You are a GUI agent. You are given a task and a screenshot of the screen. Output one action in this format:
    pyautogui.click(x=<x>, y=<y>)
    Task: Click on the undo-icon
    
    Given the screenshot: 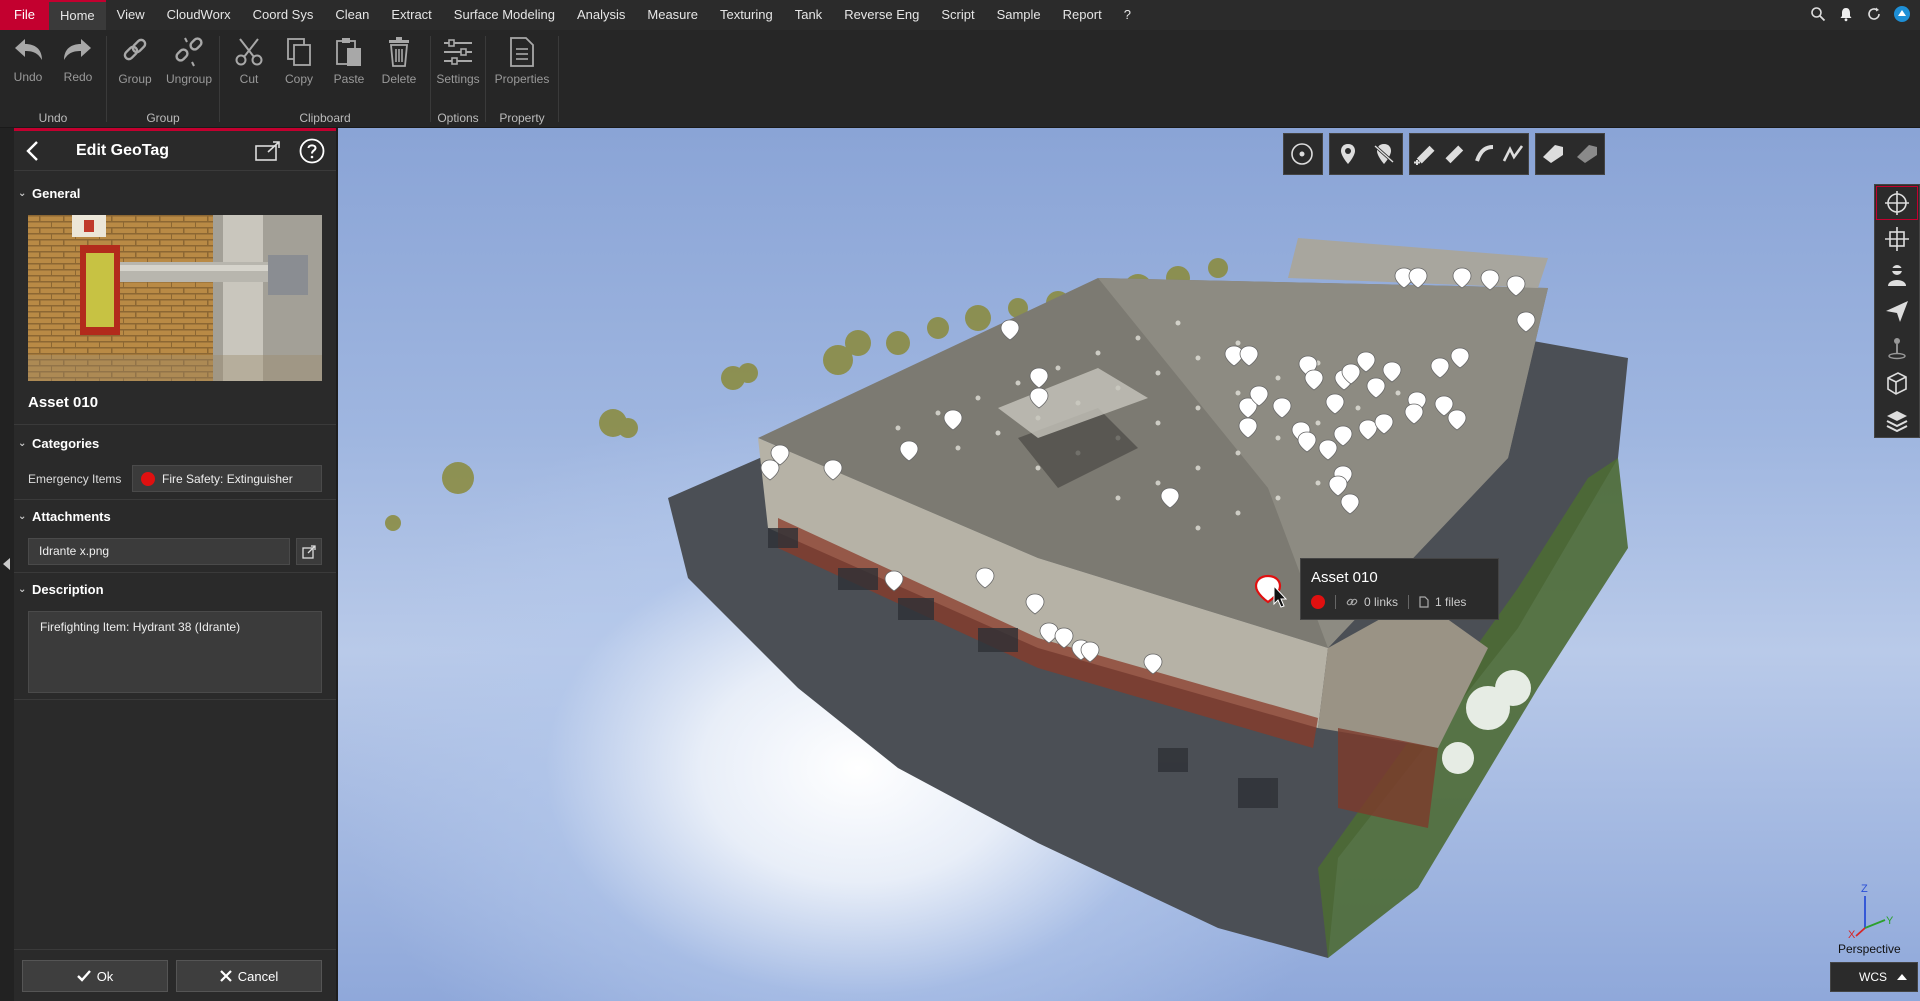 What is the action you would take?
    pyautogui.click(x=28, y=49)
    